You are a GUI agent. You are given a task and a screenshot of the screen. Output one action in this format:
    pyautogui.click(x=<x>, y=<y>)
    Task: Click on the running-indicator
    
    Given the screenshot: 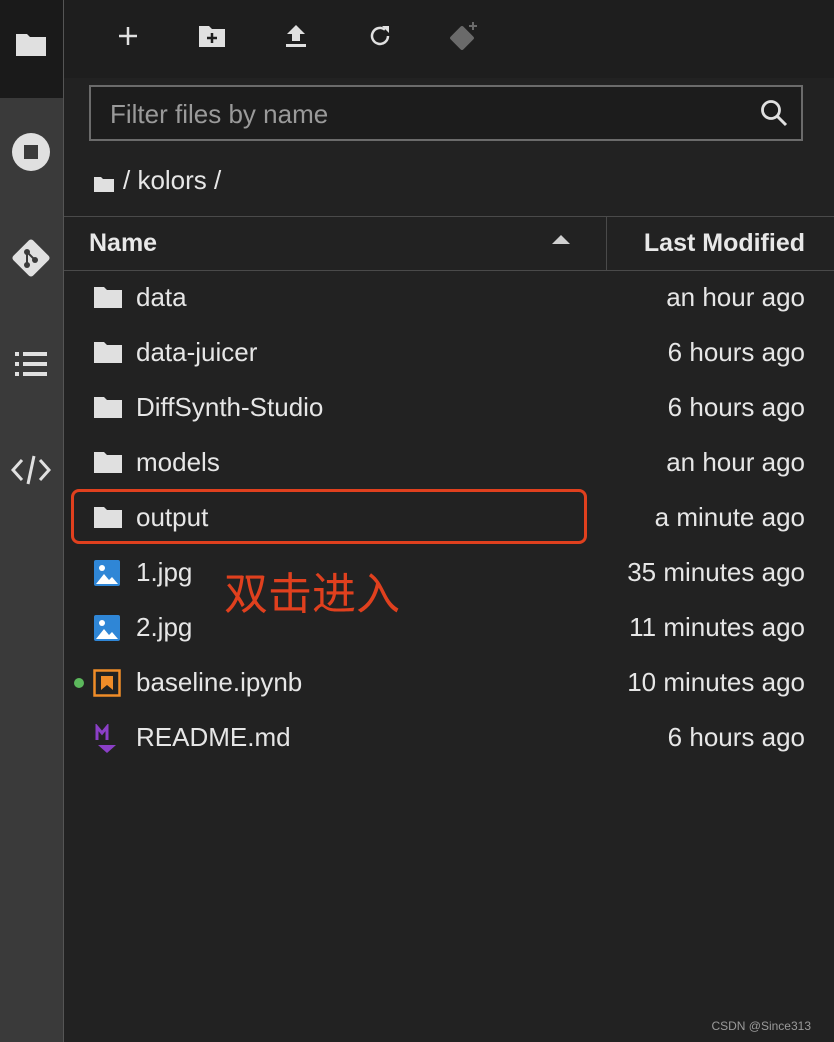 What is the action you would take?
    pyautogui.click(x=79, y=683)
    